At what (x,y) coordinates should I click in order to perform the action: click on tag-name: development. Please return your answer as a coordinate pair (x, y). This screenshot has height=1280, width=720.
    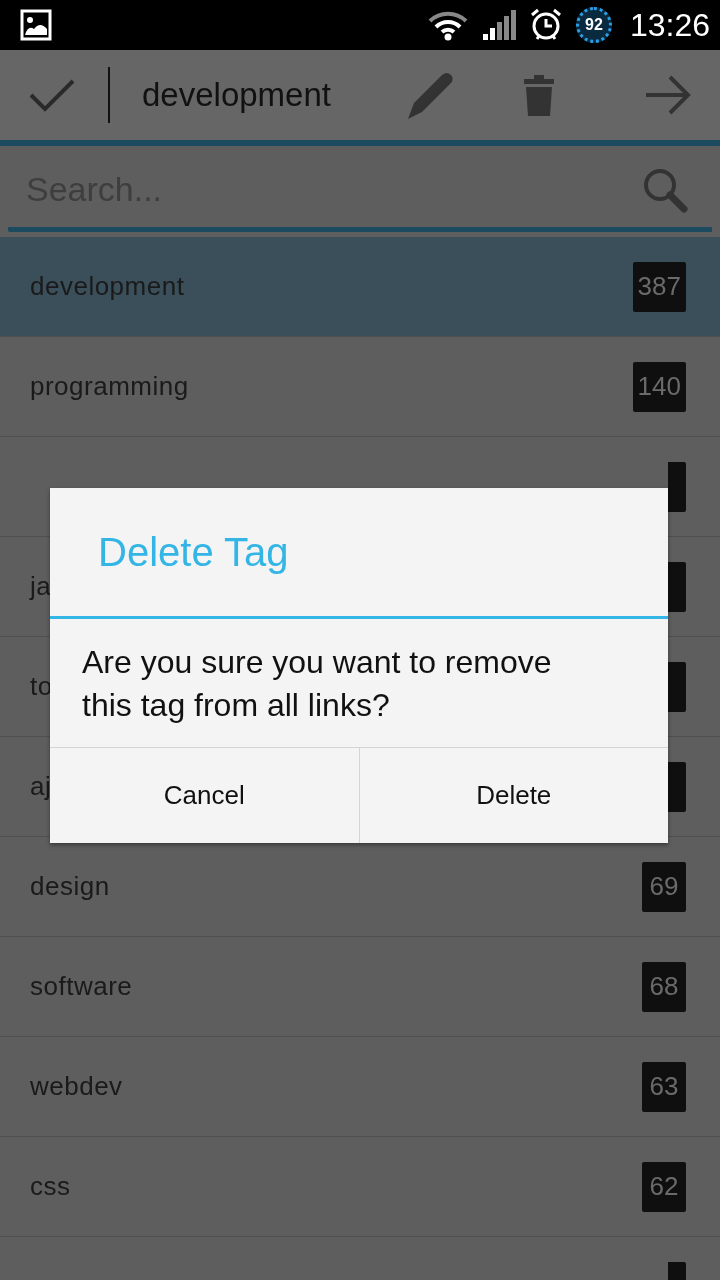
    Looking at the image, I should click on (107, 286).